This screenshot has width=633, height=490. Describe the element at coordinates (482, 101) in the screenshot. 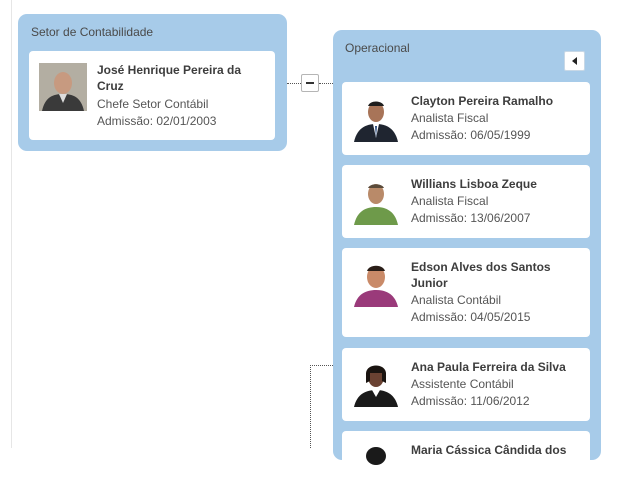

I see `employee-name: Clayton Pereira Ramalho` at that location.